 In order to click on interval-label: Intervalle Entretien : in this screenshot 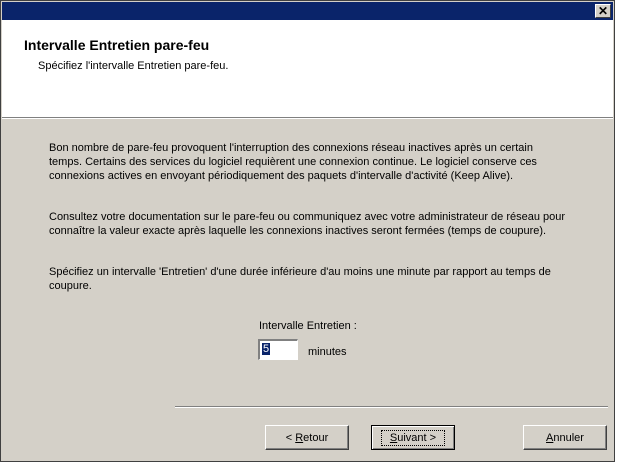, I will do `click(308, 326)`.